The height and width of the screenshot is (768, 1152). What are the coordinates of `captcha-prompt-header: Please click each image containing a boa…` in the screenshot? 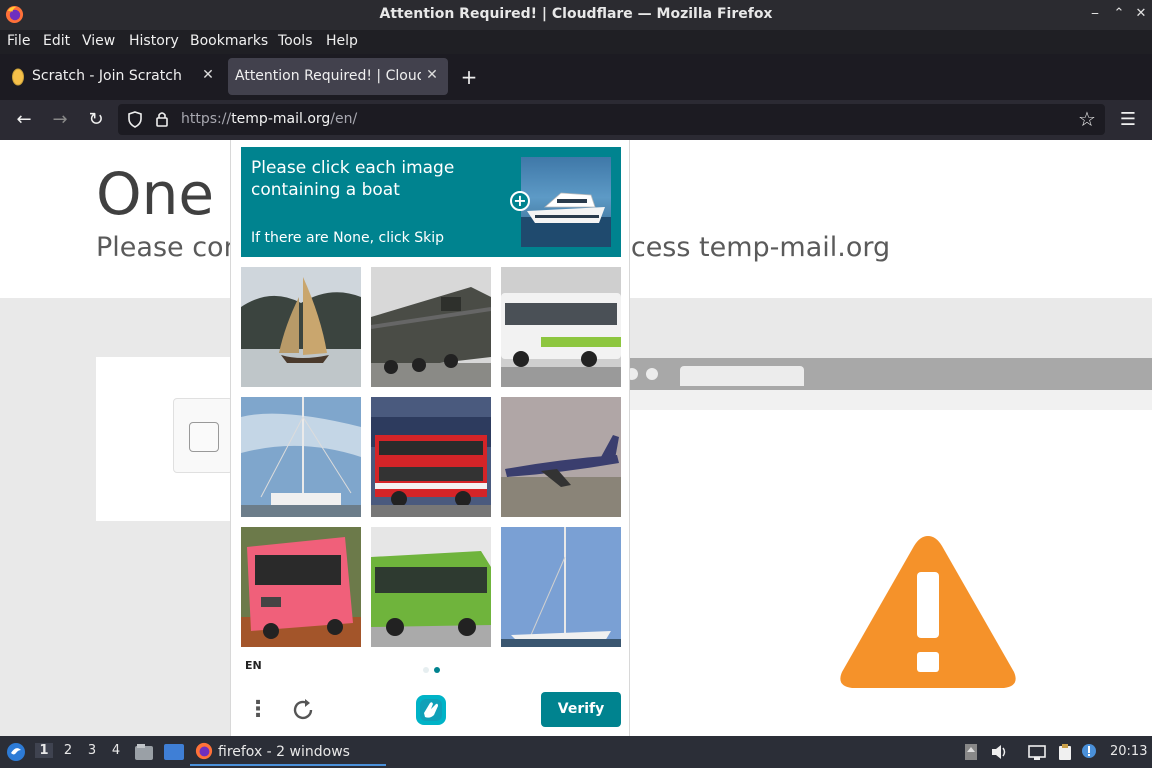 It's located at (431, 202).